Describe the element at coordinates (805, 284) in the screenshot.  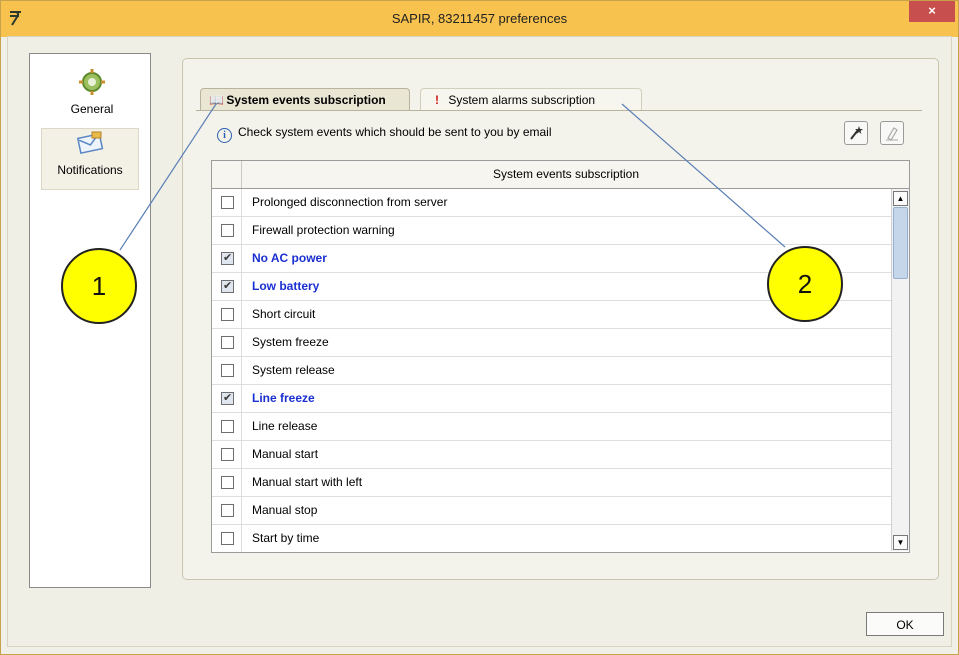
I see `callout-2: 2` at that location.